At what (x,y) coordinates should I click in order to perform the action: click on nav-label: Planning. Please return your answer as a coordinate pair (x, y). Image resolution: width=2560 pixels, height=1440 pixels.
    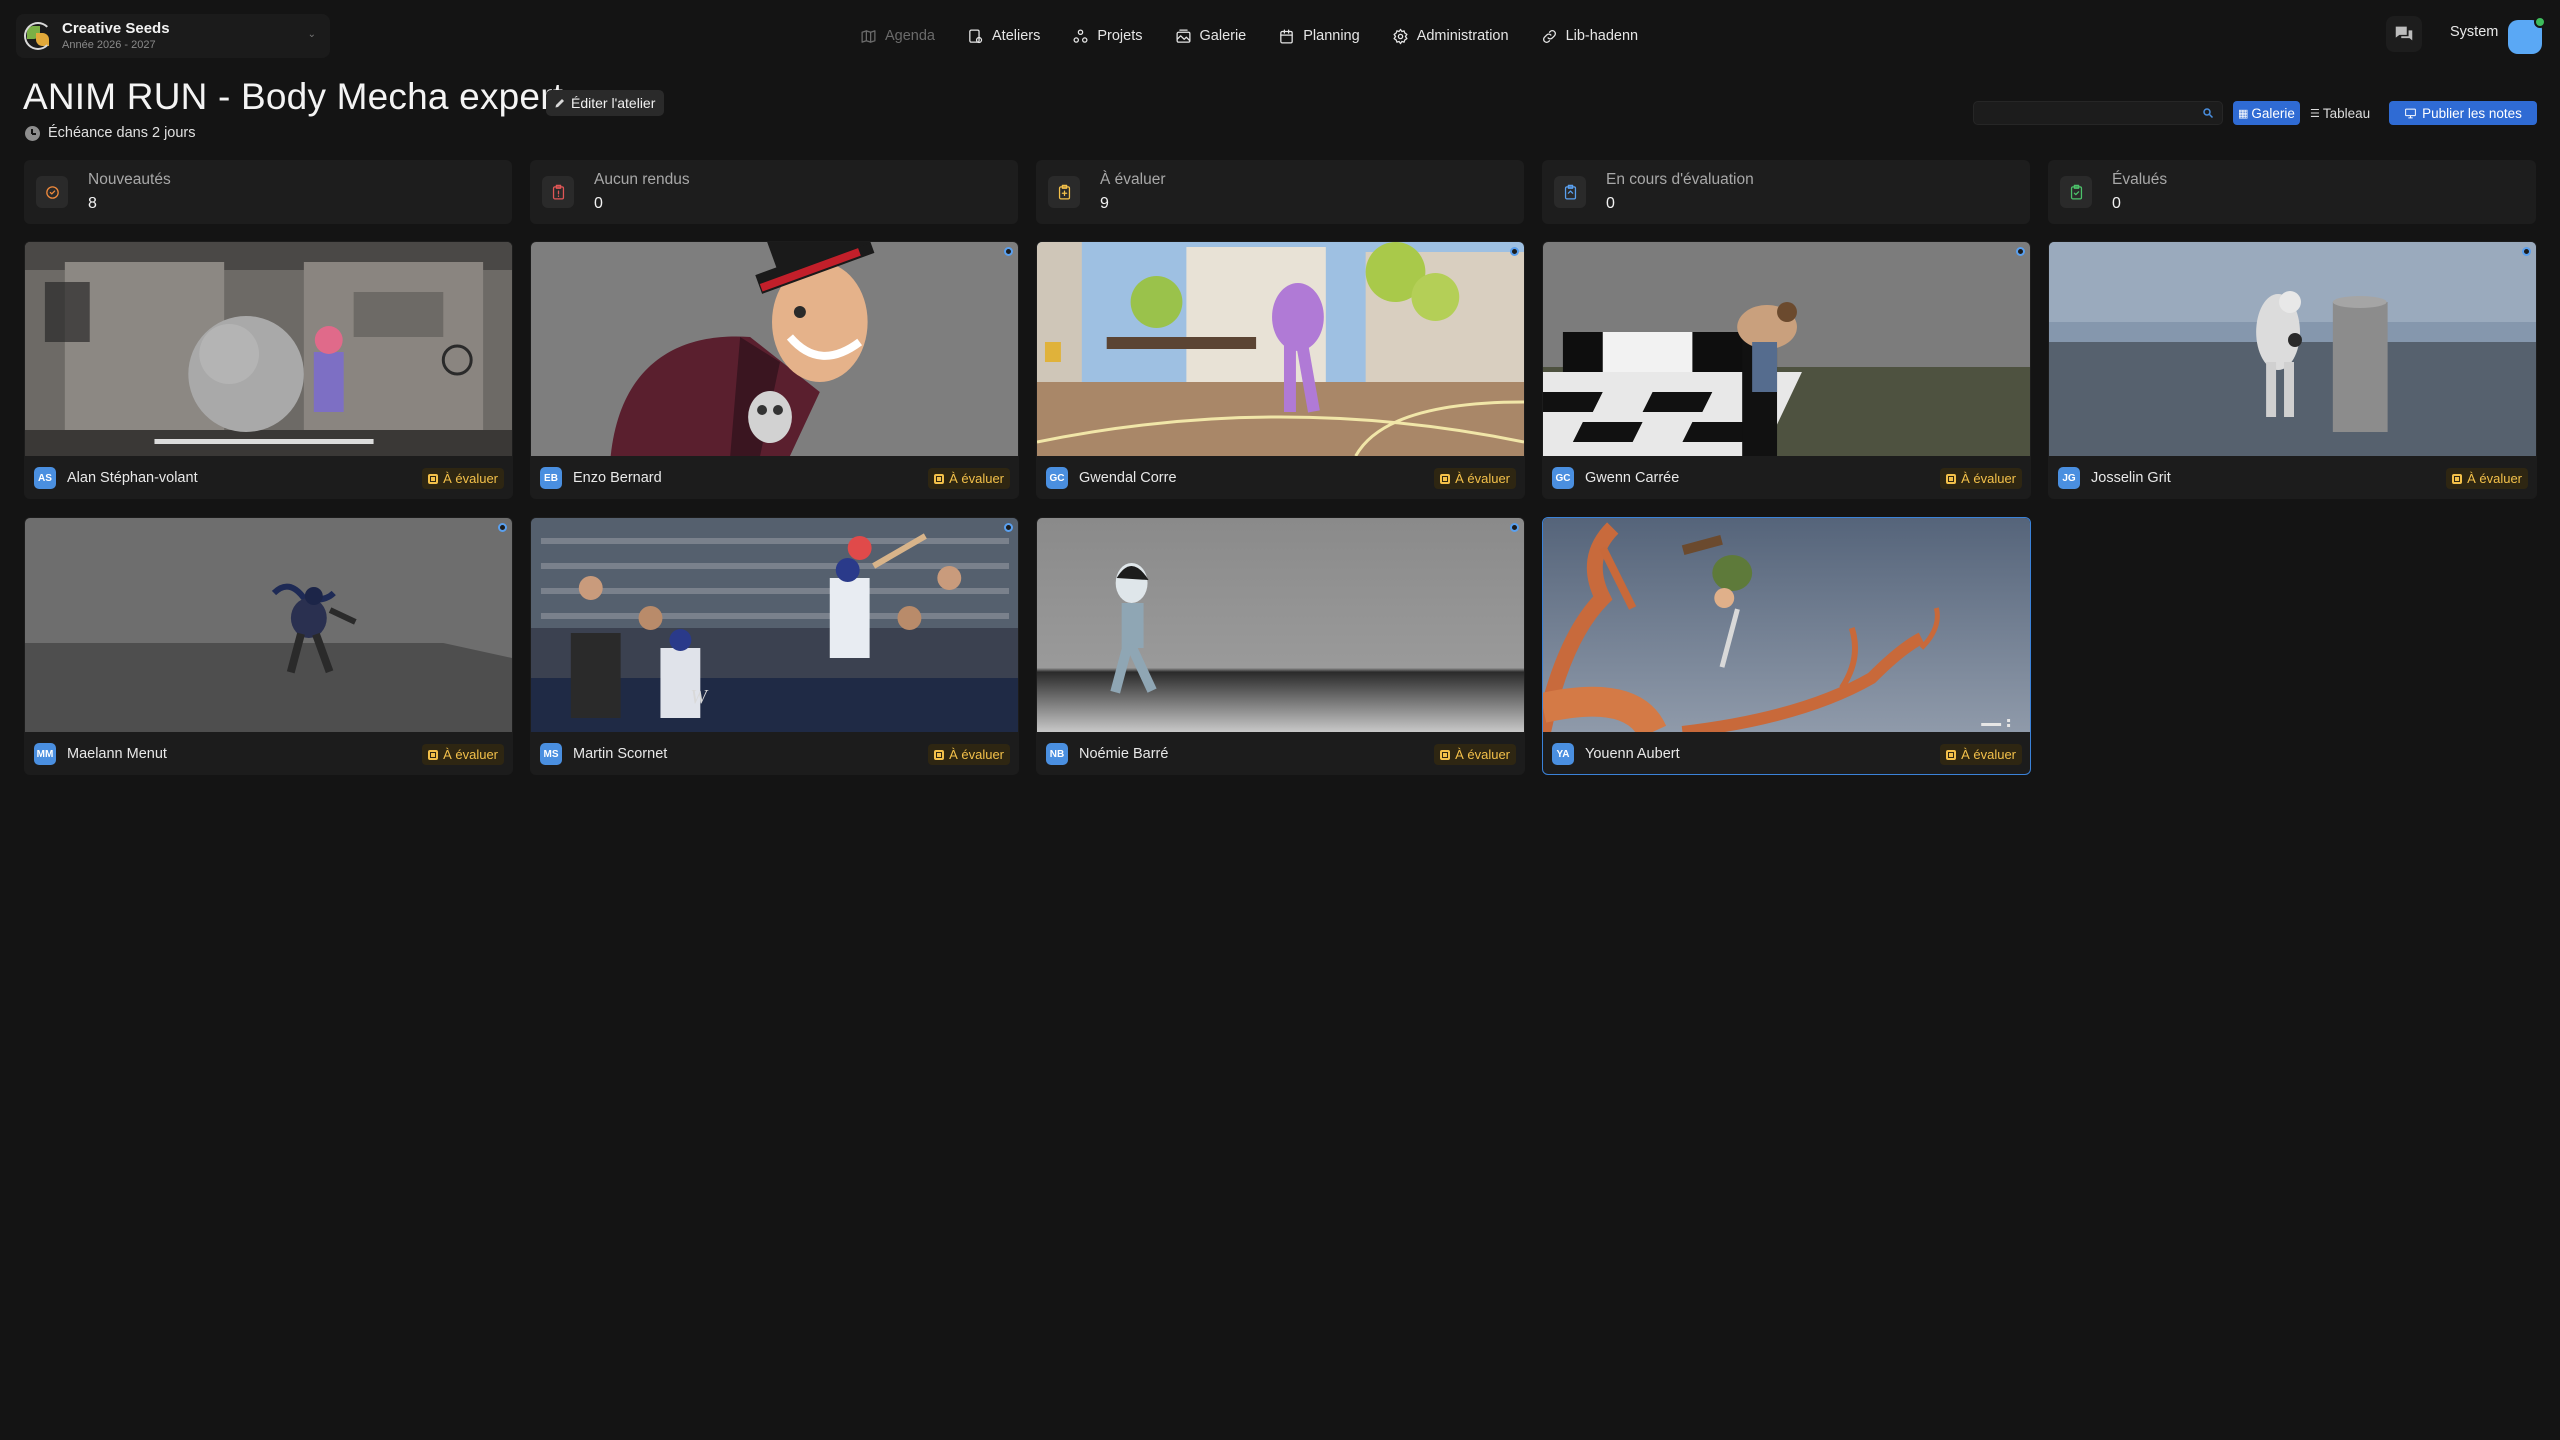
    Looking at the image, I should click on (1331, 36).